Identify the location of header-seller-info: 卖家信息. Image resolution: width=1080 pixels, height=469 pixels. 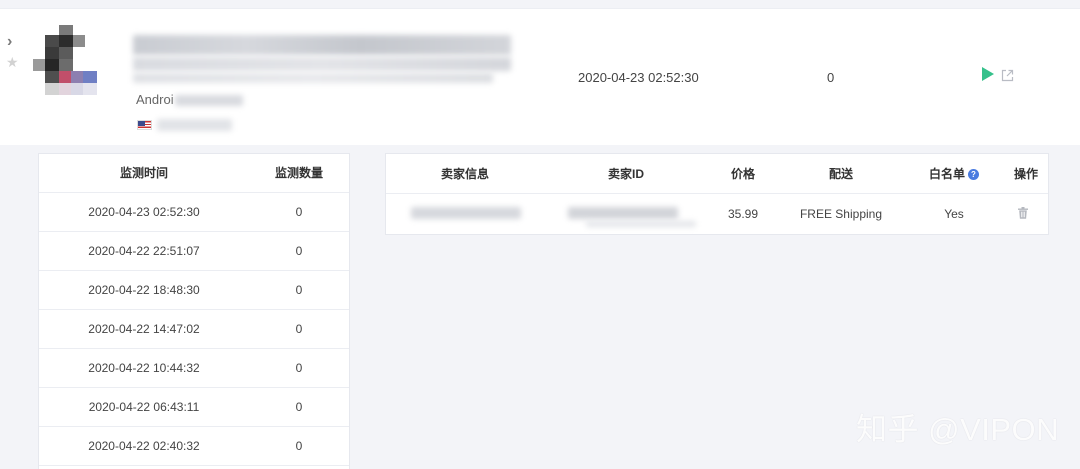
(464, 174).